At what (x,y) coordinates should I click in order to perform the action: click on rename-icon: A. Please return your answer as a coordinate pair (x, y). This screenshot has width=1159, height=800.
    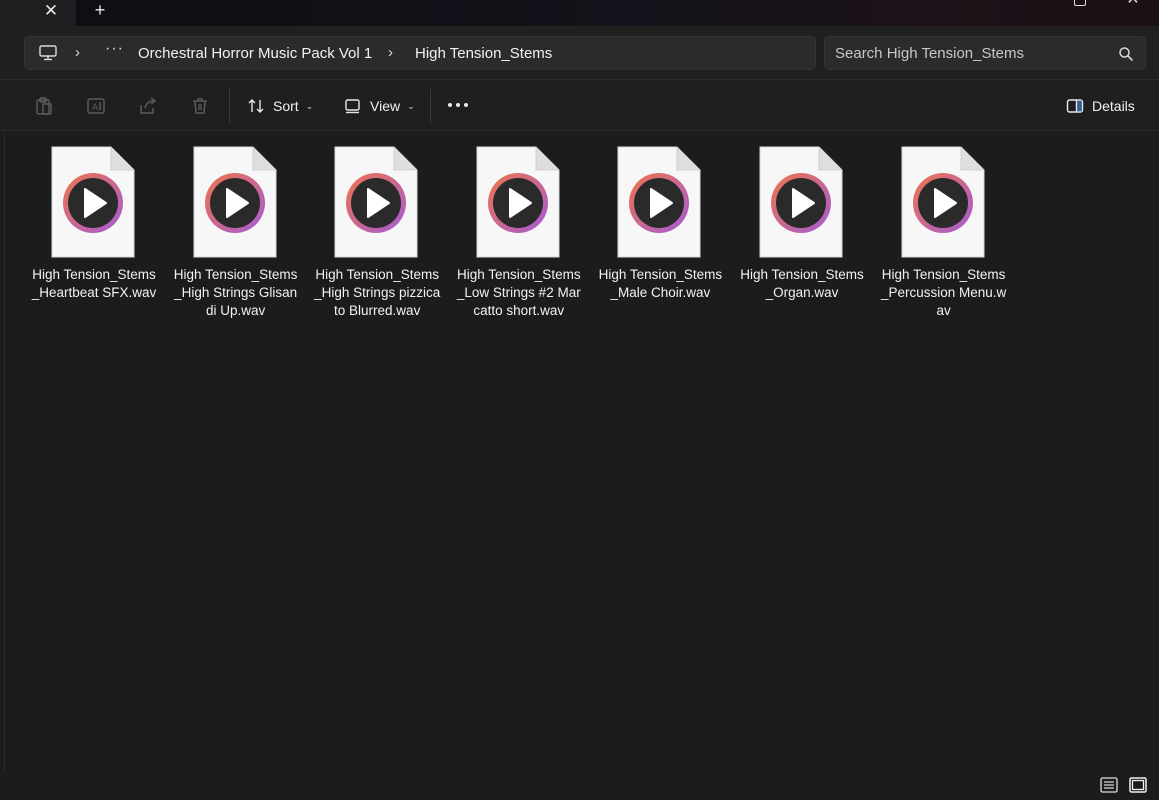
    Looking at the image, I should click on (96, 106).